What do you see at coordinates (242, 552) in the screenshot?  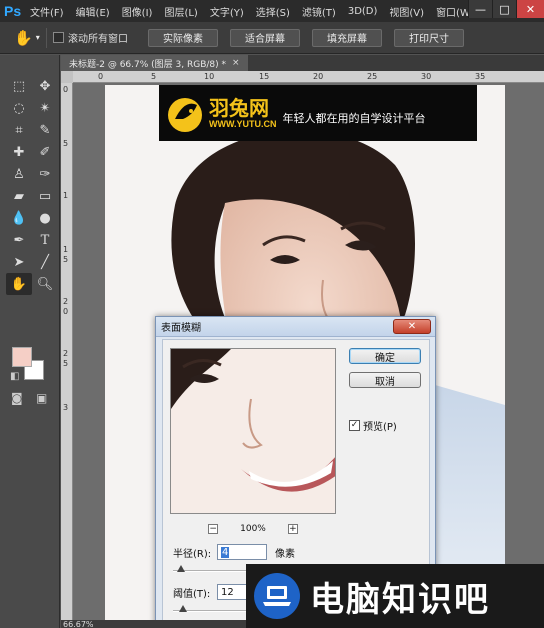 I see `radius-input: 4` at bounding box center [242, 552].